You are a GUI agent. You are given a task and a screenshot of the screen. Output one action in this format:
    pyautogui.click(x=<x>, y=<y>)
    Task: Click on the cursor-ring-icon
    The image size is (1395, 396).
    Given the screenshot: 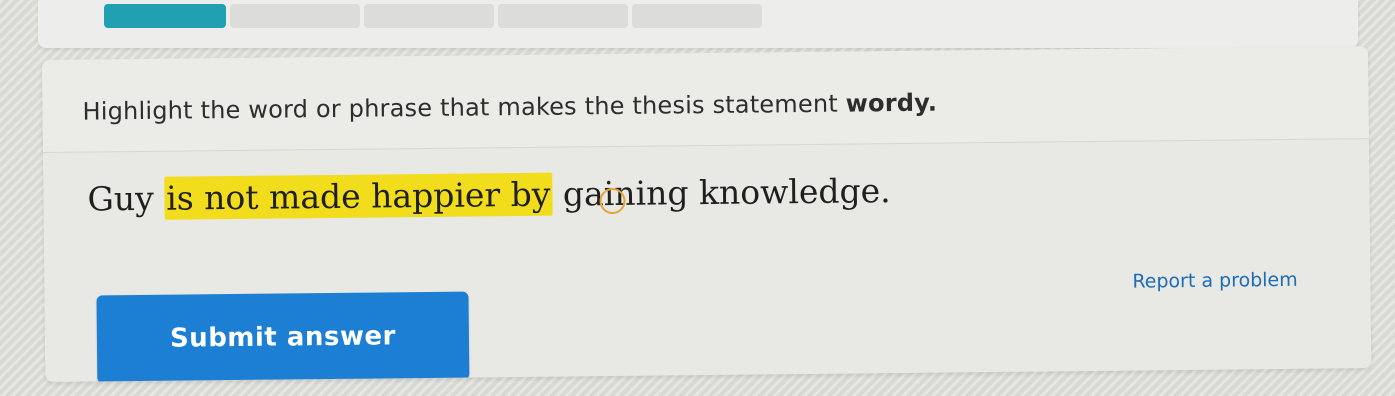 What is the action you would take?
    pyautogui.click(x=612, y=201)
    